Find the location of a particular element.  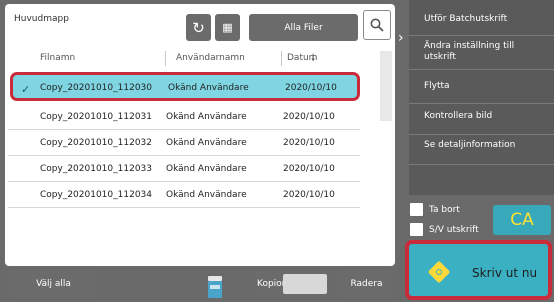

cell-filename: Copy_20201010_112034 is located at coordinates (96, 195).